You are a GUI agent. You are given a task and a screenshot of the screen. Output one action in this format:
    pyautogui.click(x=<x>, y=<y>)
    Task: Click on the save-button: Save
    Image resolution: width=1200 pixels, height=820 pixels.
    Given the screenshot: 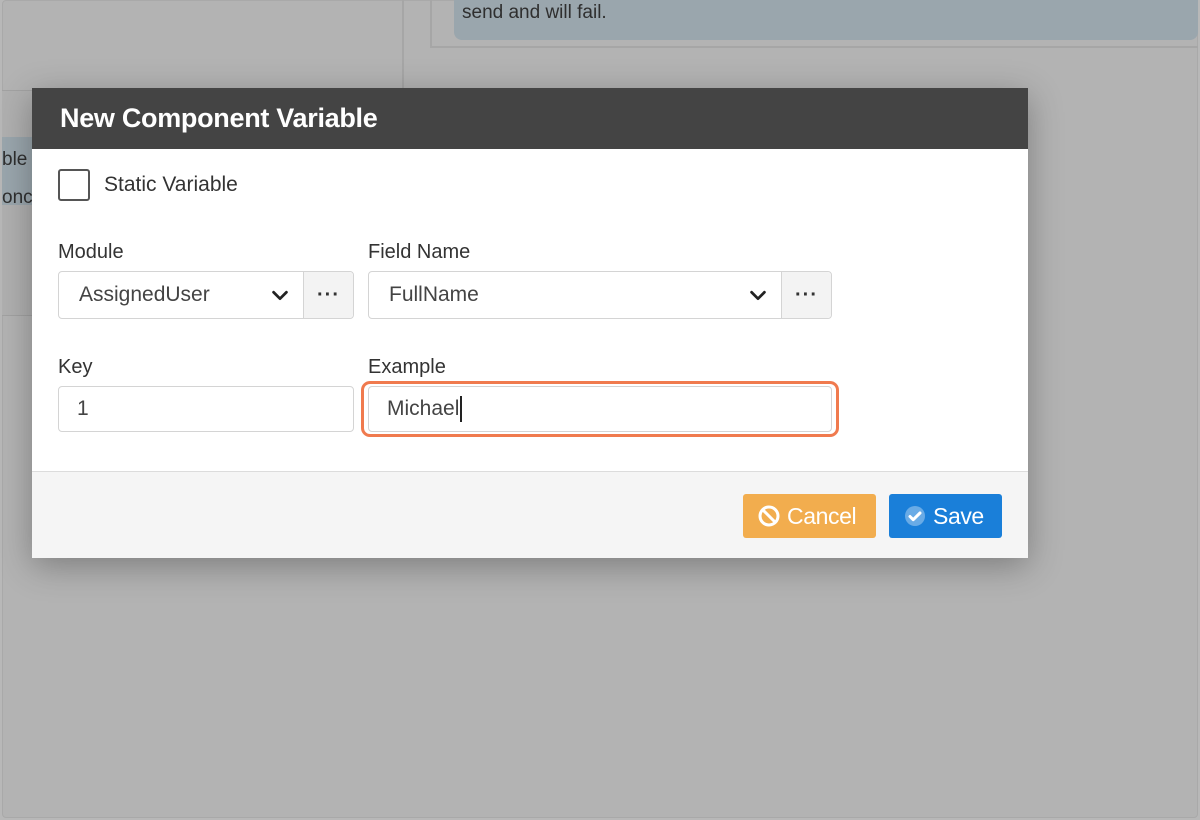 What is the action you would take?
    pyautogui.click(x=945, y=516)
    